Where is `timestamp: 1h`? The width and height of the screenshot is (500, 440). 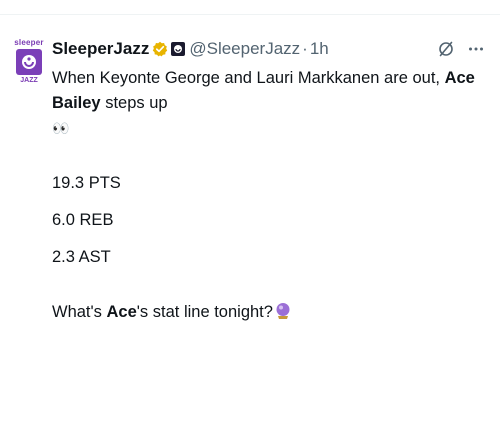
timestamp: 1h is located at coordinates (319, 49).